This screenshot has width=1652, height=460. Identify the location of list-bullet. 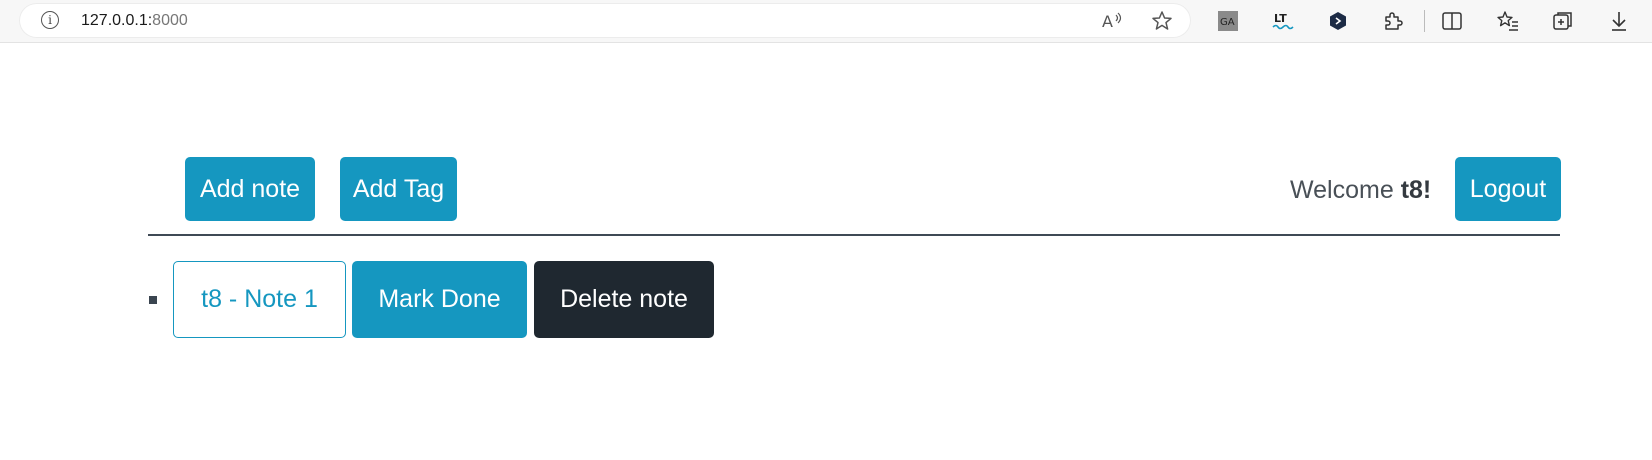
(153, 300).